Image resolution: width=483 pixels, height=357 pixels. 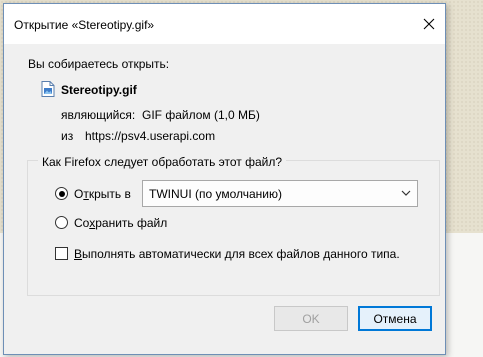 I want to click on close-button, so click(x=429, y=24).